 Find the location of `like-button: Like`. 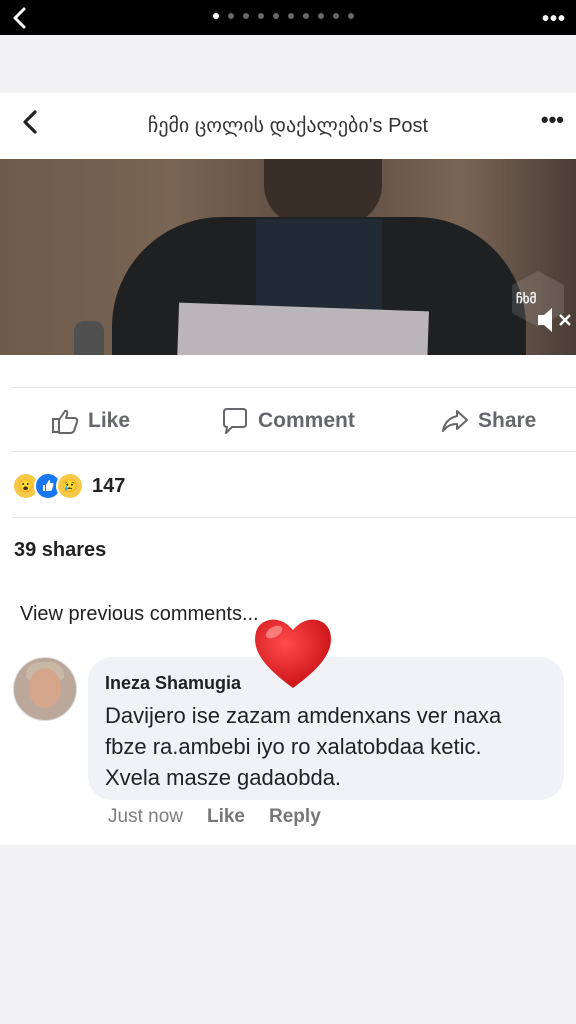

like-button: Like is located at coordinates (90, 421).